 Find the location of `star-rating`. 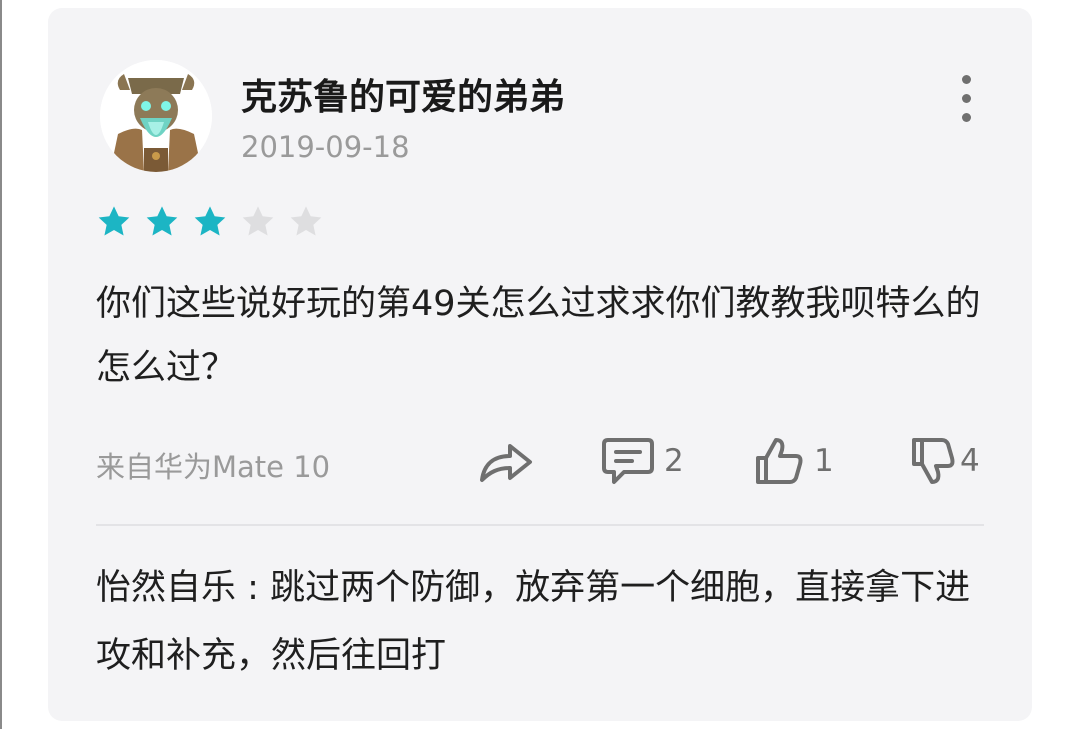

star-rating is located at coordinates (216, 222).